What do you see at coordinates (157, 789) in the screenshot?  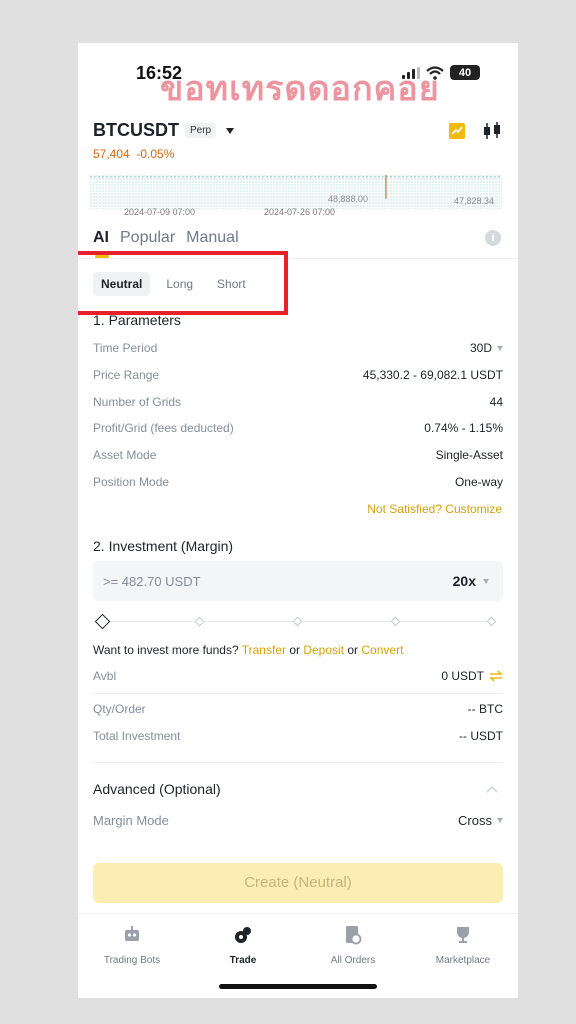 I see `advanced-title: Advanced (Optional)` at bounding box center [157, 789].